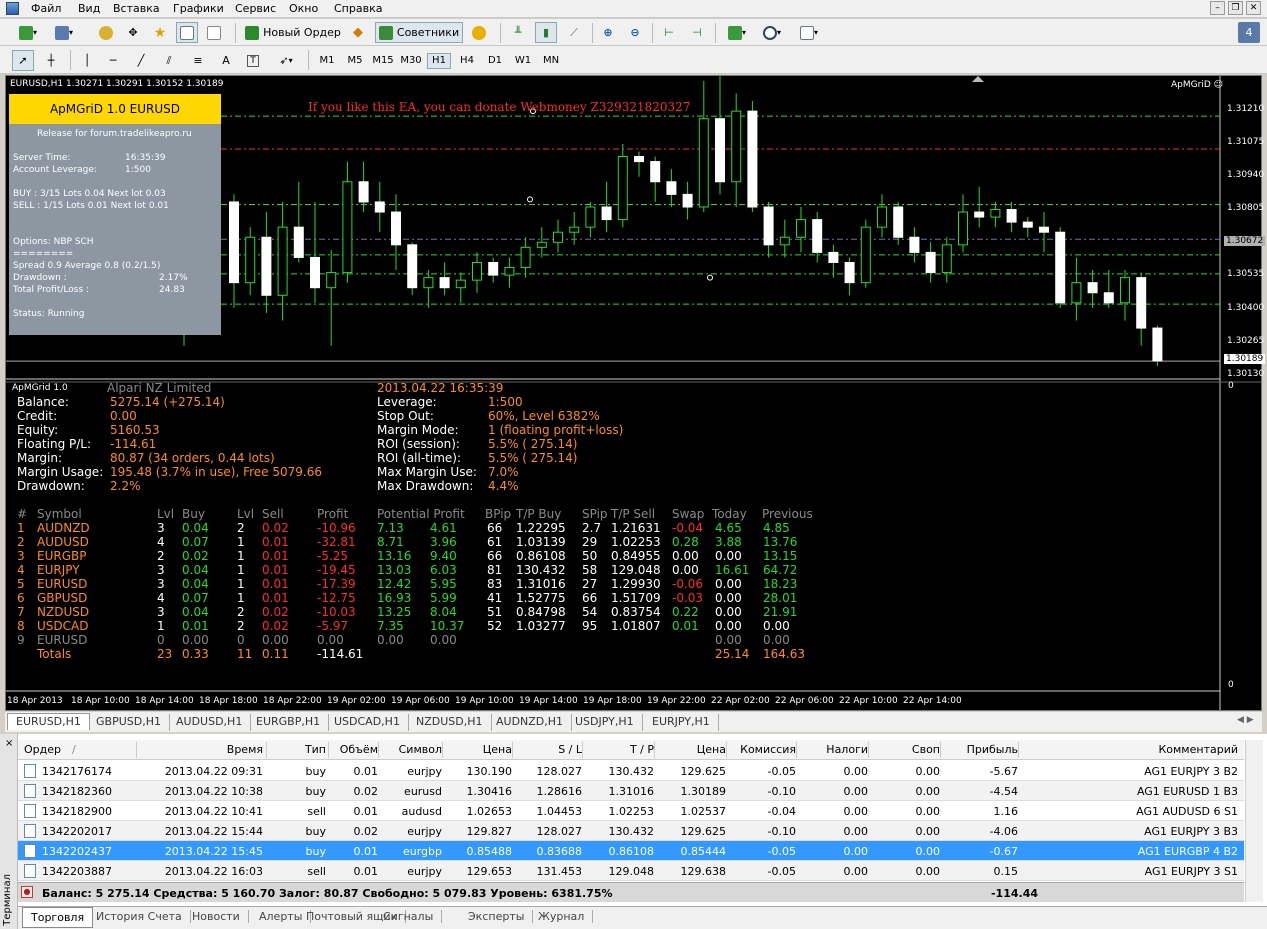  Describe the element at coordinates (394, 570) in the screenshot. I see `symbol-table-cell: 13.03` at that location.